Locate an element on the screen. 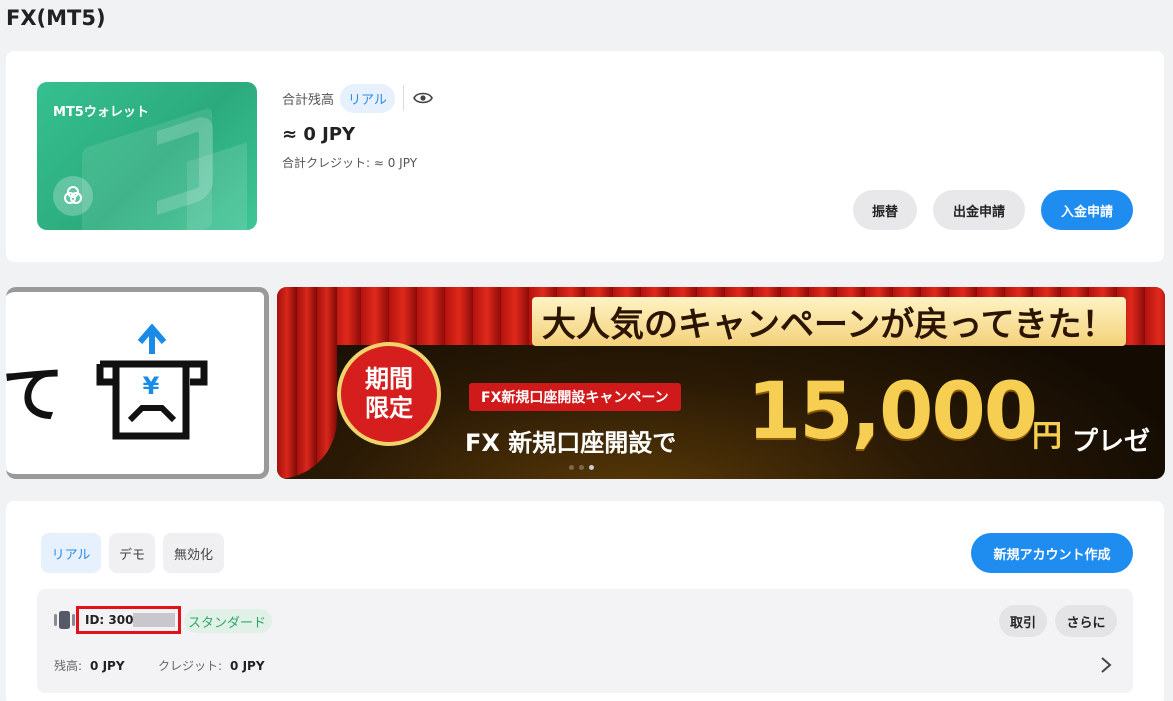  campaign-present: プレゼ is located at coordinates (1111, 442).